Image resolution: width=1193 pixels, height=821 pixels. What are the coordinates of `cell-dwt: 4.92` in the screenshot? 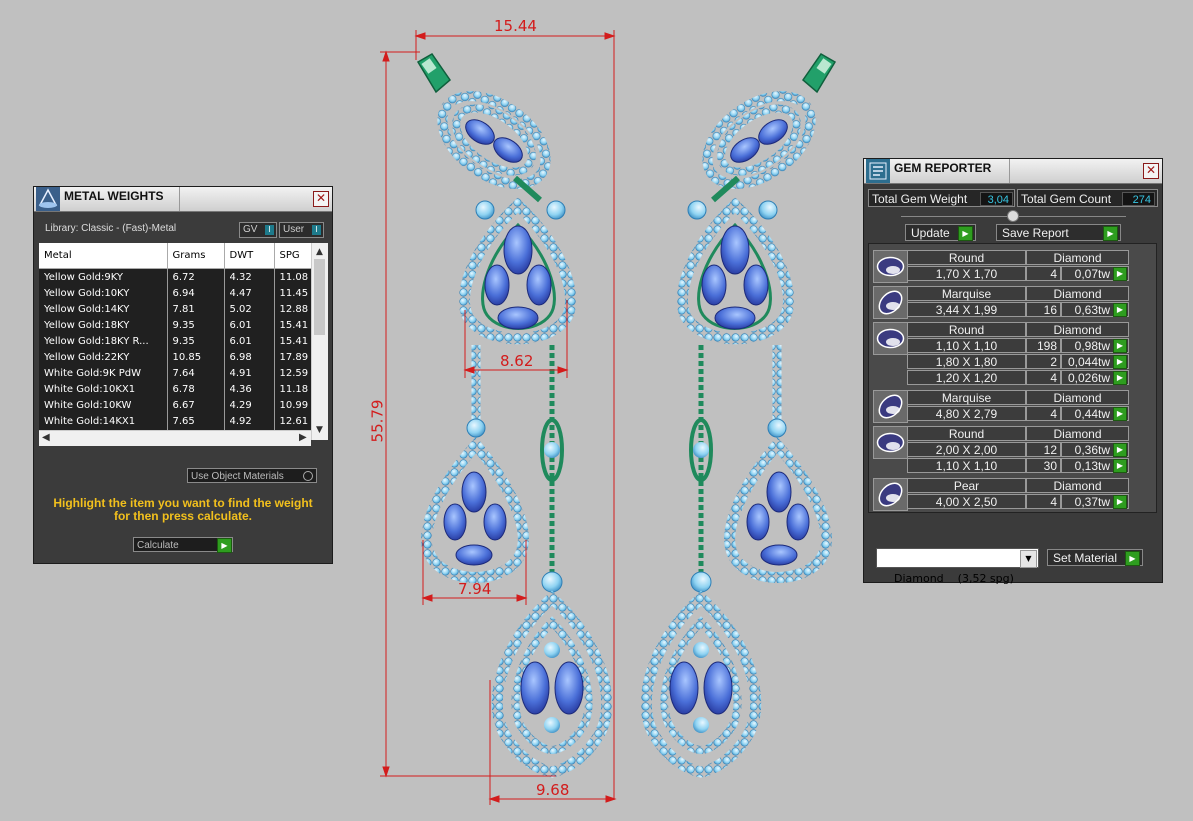 It's located at (249, 421).